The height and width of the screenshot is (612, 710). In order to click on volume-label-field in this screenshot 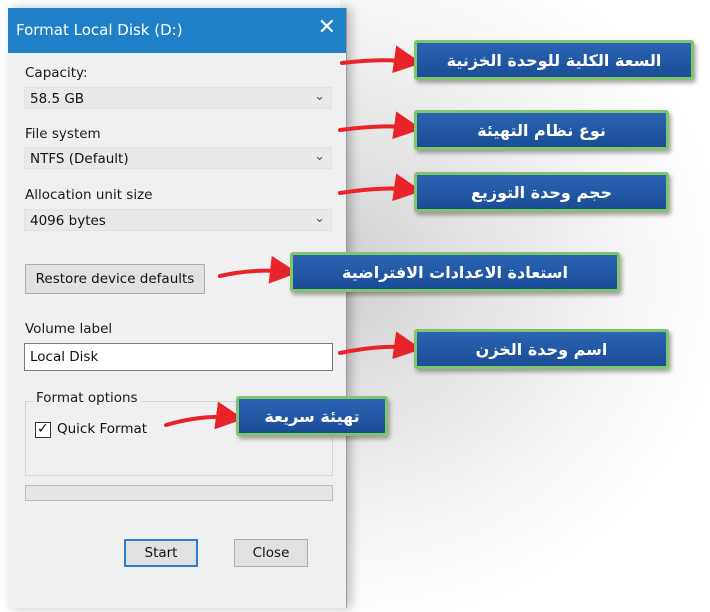, I will do `click(178, 357)`.